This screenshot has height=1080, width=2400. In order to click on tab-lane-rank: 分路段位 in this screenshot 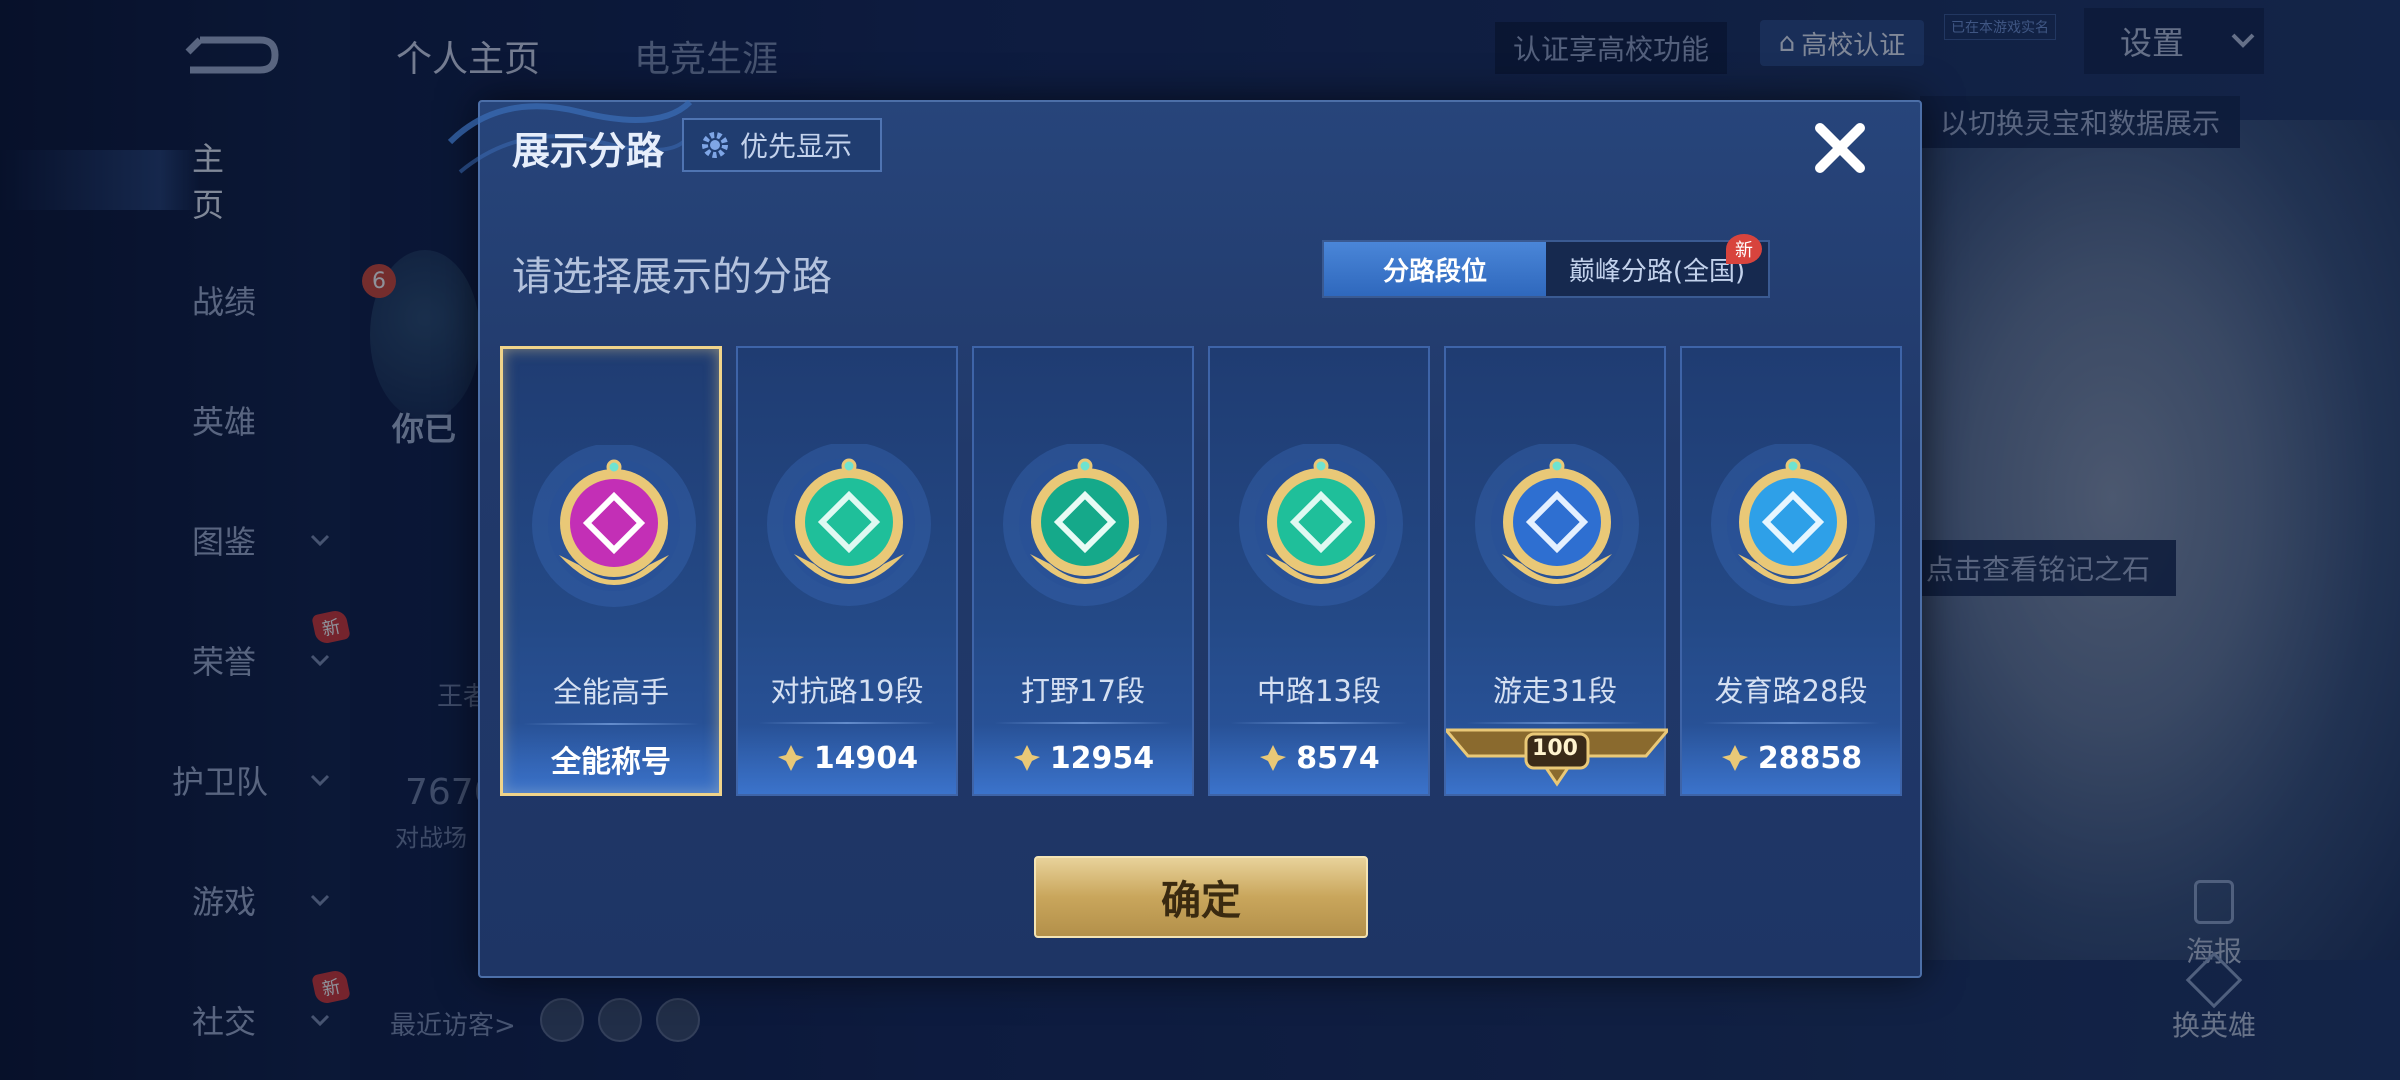, I will do `click(1435, 269)`.